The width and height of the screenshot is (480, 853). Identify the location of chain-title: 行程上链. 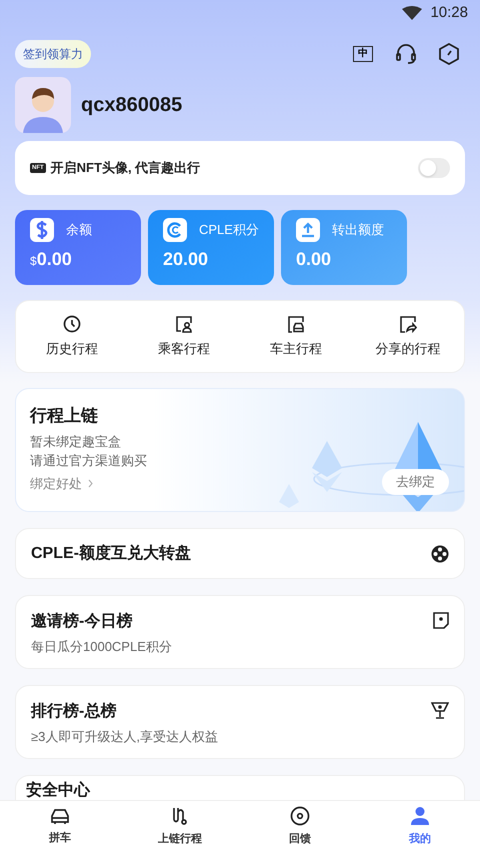
(64, 416).